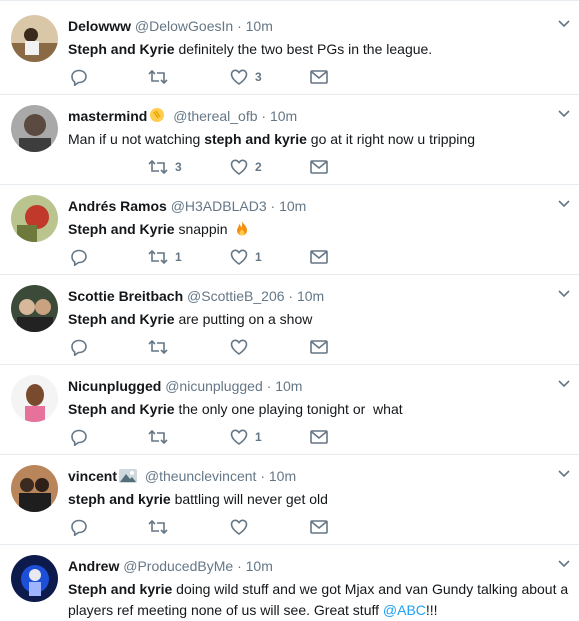 The image size is (579, 621). Describe the element at coordinates (93, 566) in the screenshot. I see `display-name: Andrew` at that location.